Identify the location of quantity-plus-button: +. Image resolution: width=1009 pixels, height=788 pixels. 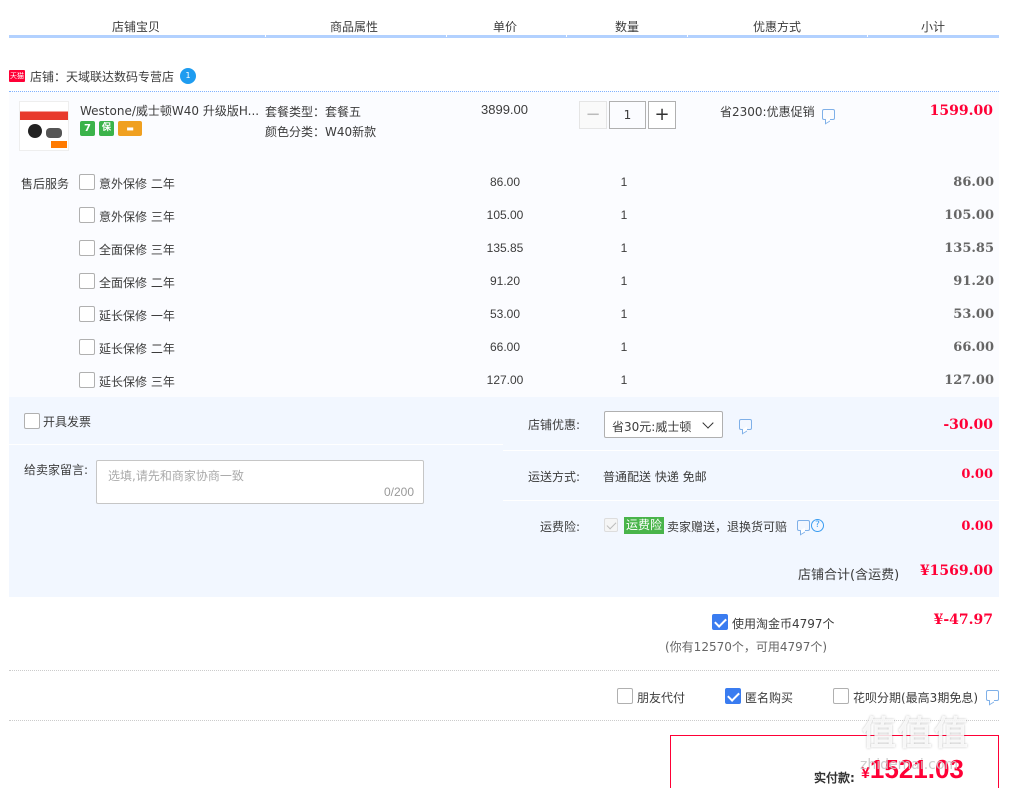
(662, 115).